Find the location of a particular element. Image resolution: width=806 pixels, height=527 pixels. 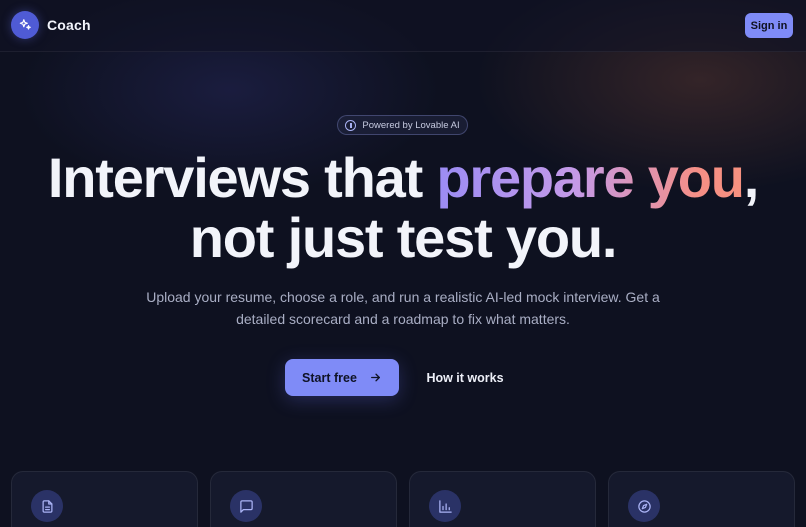

top-navigation: Coach Sign in is located at coordinates (403, 26).